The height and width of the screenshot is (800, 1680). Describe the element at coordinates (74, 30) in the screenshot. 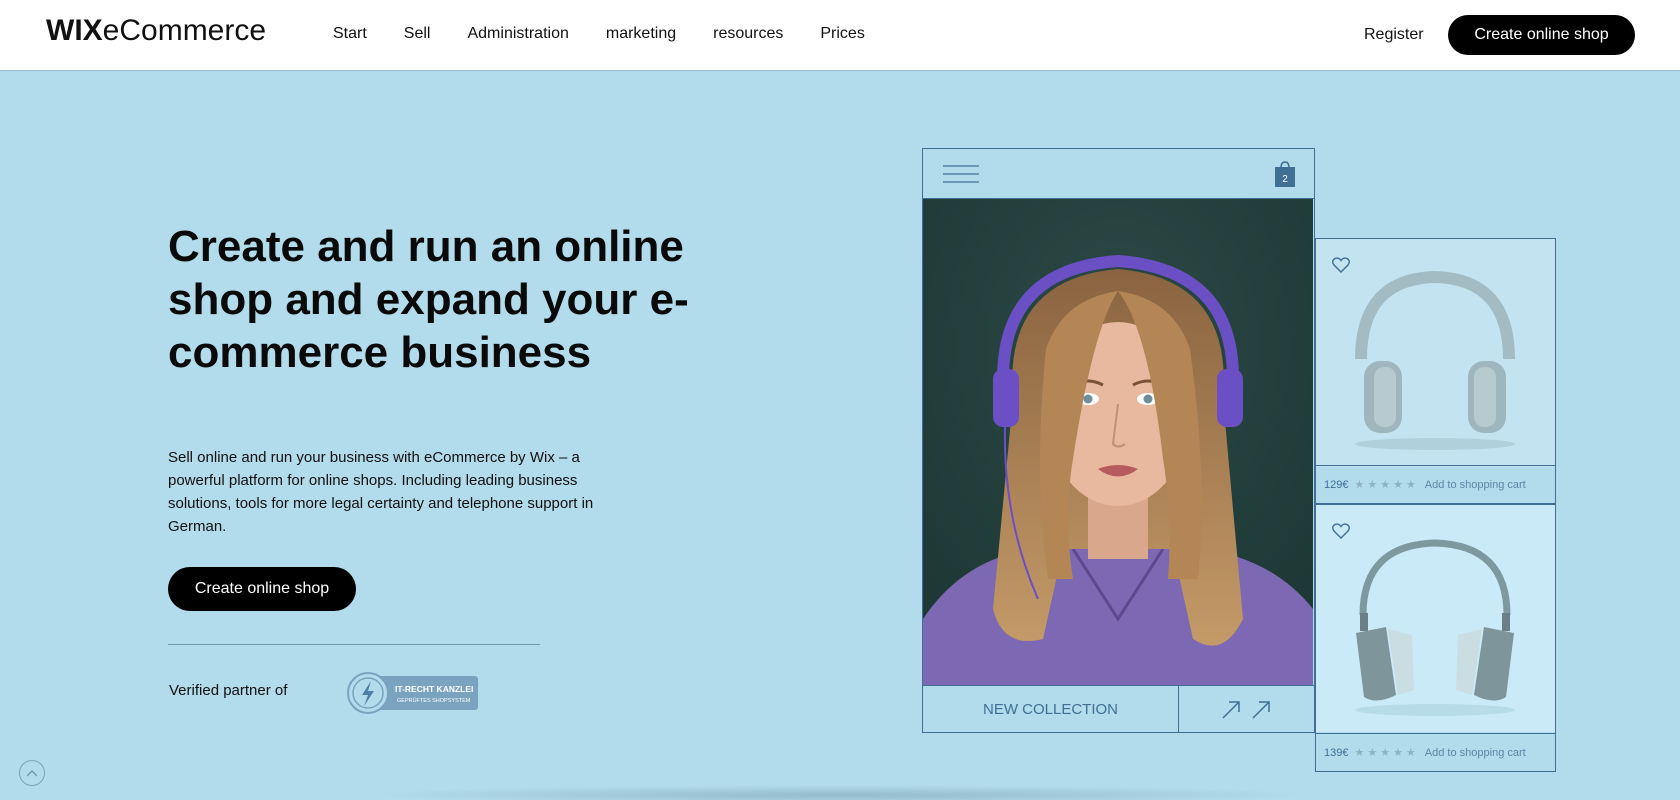

I see `logo-wix-text: WIX` at that location.